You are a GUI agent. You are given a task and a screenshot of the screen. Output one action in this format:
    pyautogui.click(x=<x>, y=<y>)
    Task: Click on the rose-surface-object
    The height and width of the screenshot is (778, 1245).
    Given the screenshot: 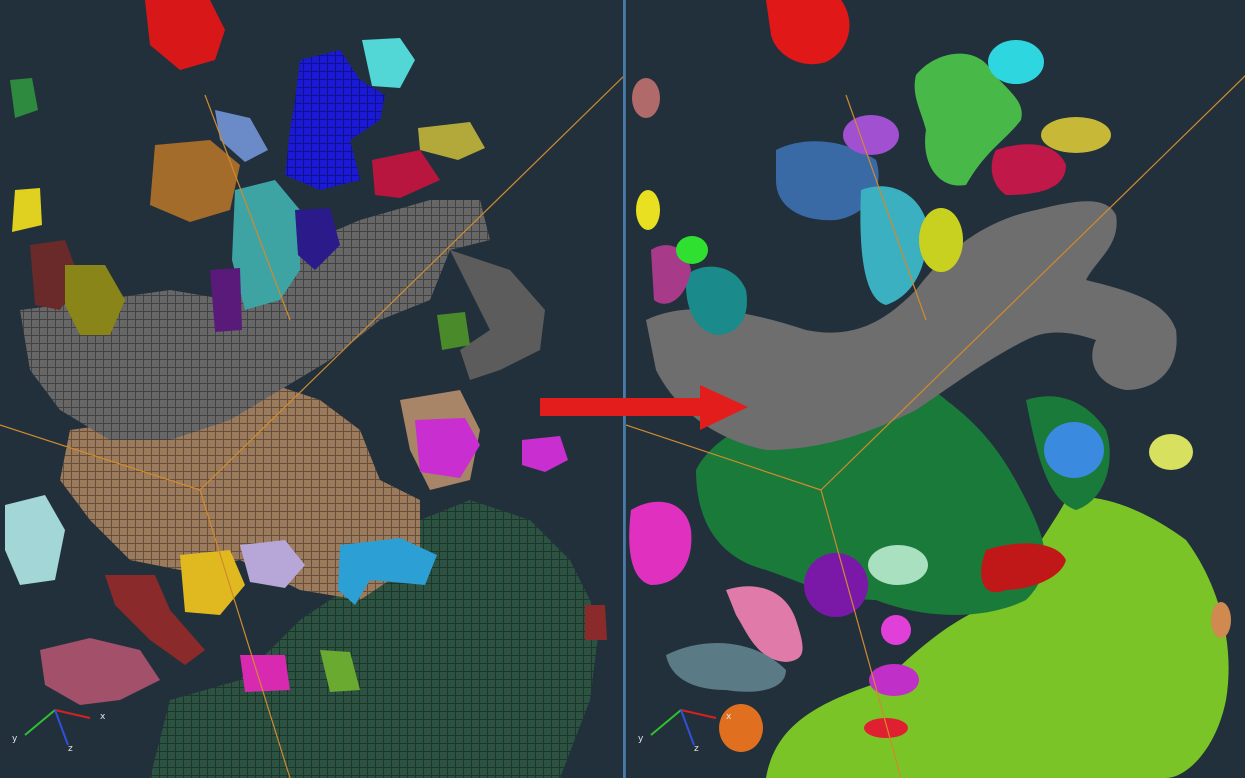 What is the action you would take?
    pyautogui.click(x=646, y=98)
    